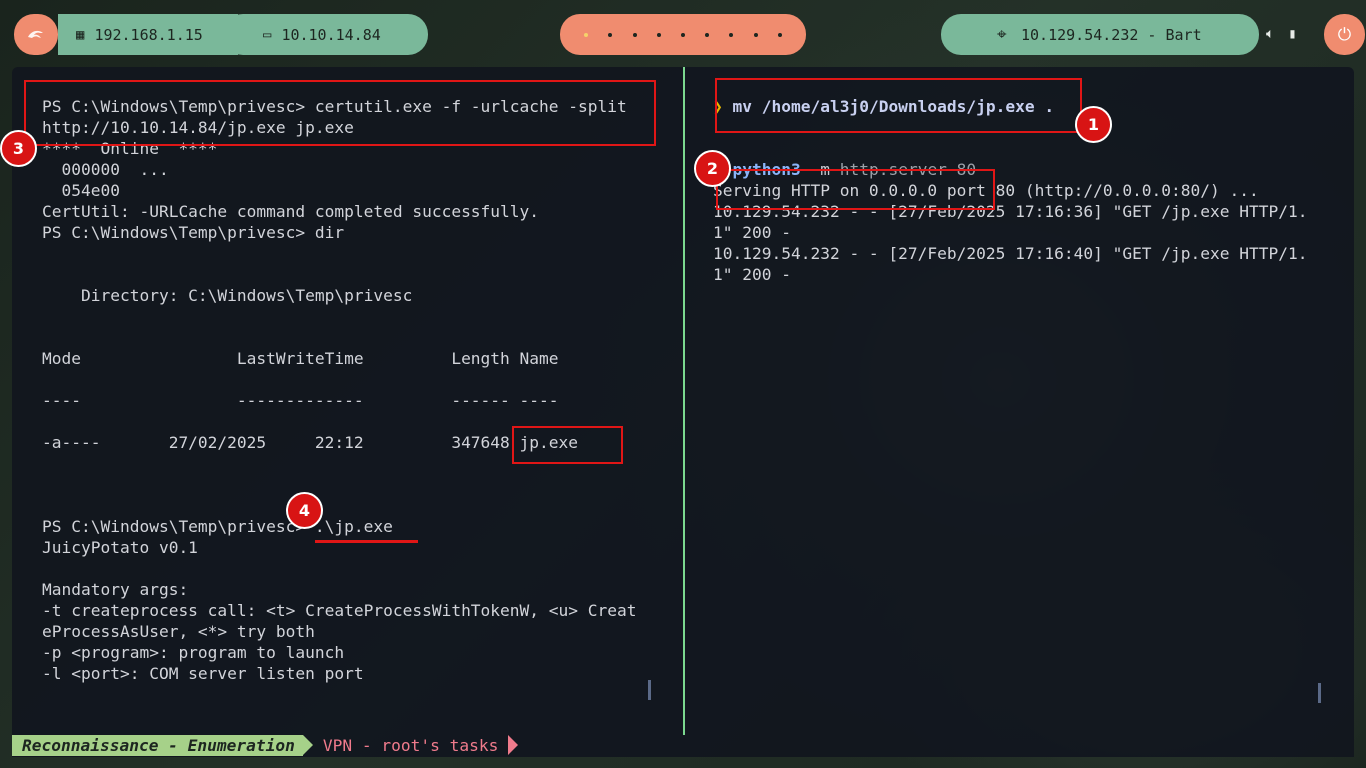 The width and height of the screenshot is (1366, 768). Describe the element at coordinates (267, 34) in the screenshot. I see `laptop-icon: ▭` at that location.